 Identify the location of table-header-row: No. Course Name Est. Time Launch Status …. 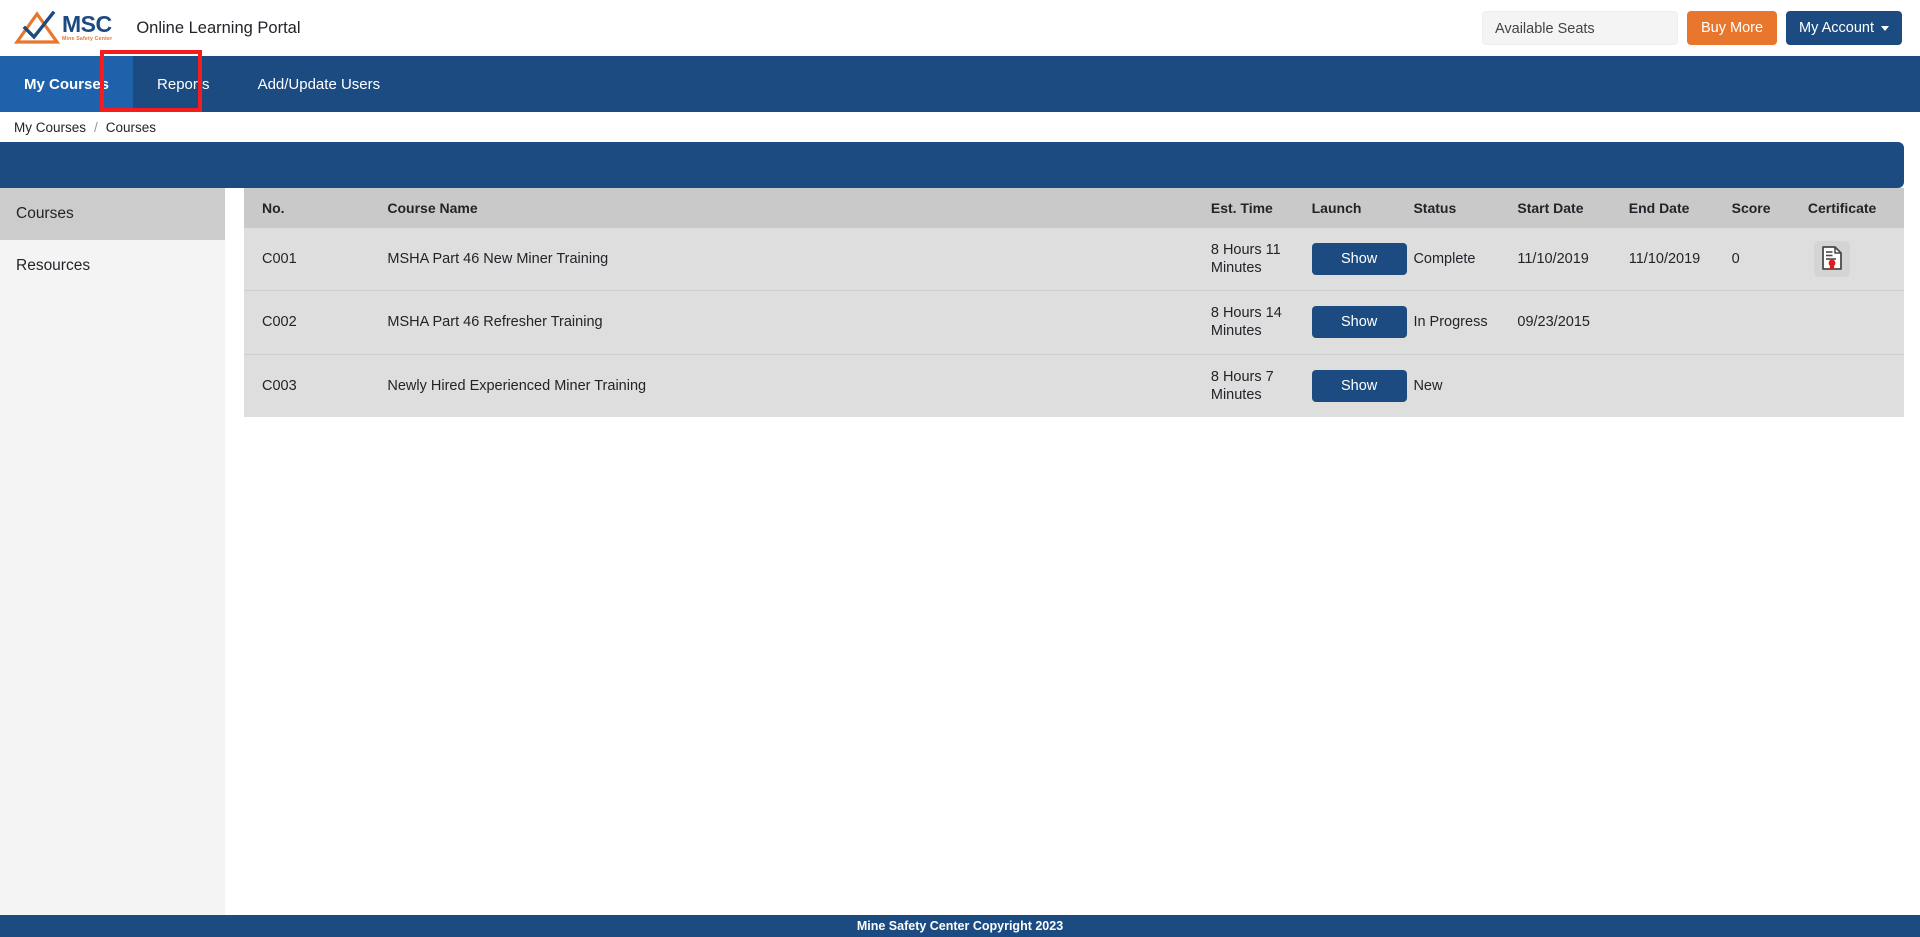
(1074, 208).